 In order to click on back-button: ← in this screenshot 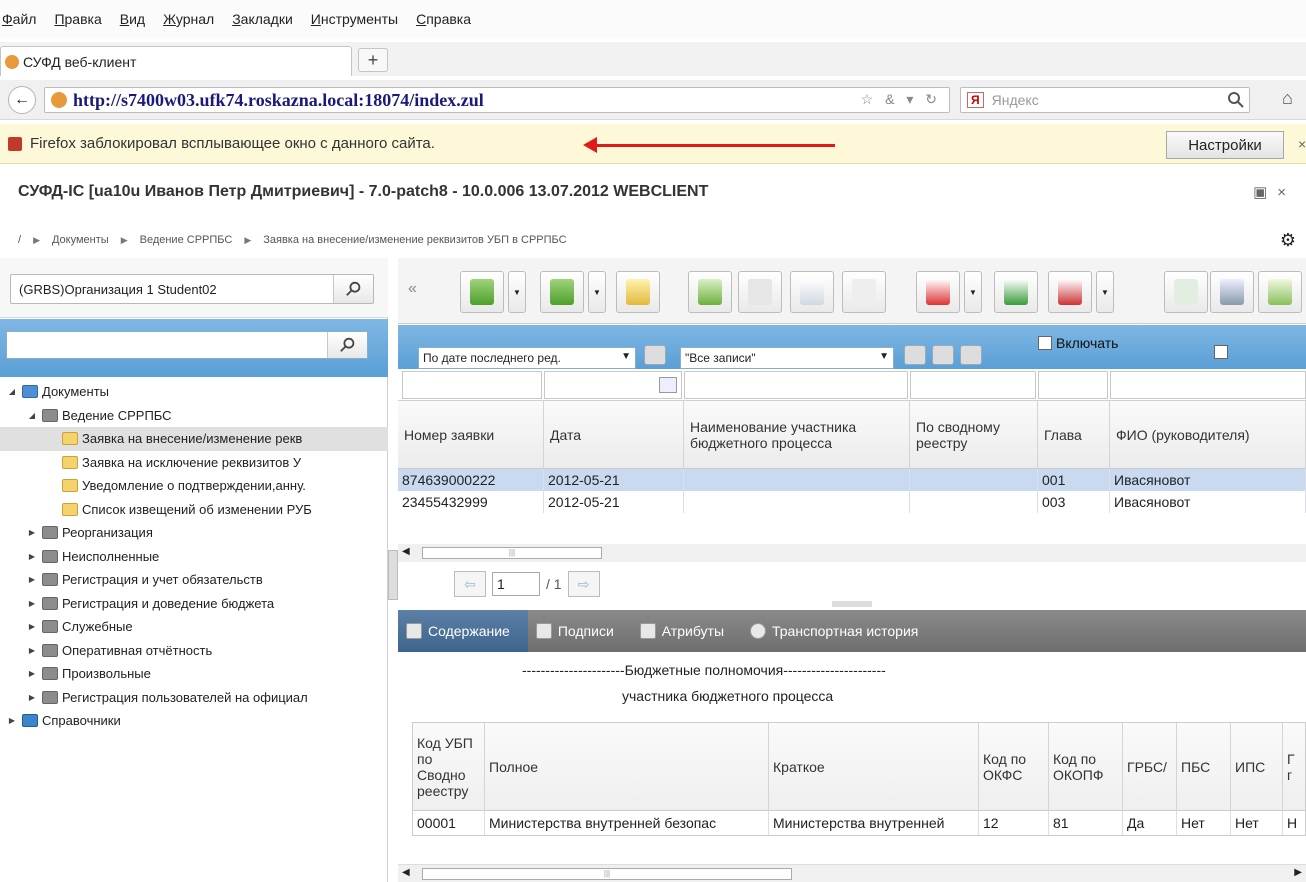, I will do `click(22, 100)`.